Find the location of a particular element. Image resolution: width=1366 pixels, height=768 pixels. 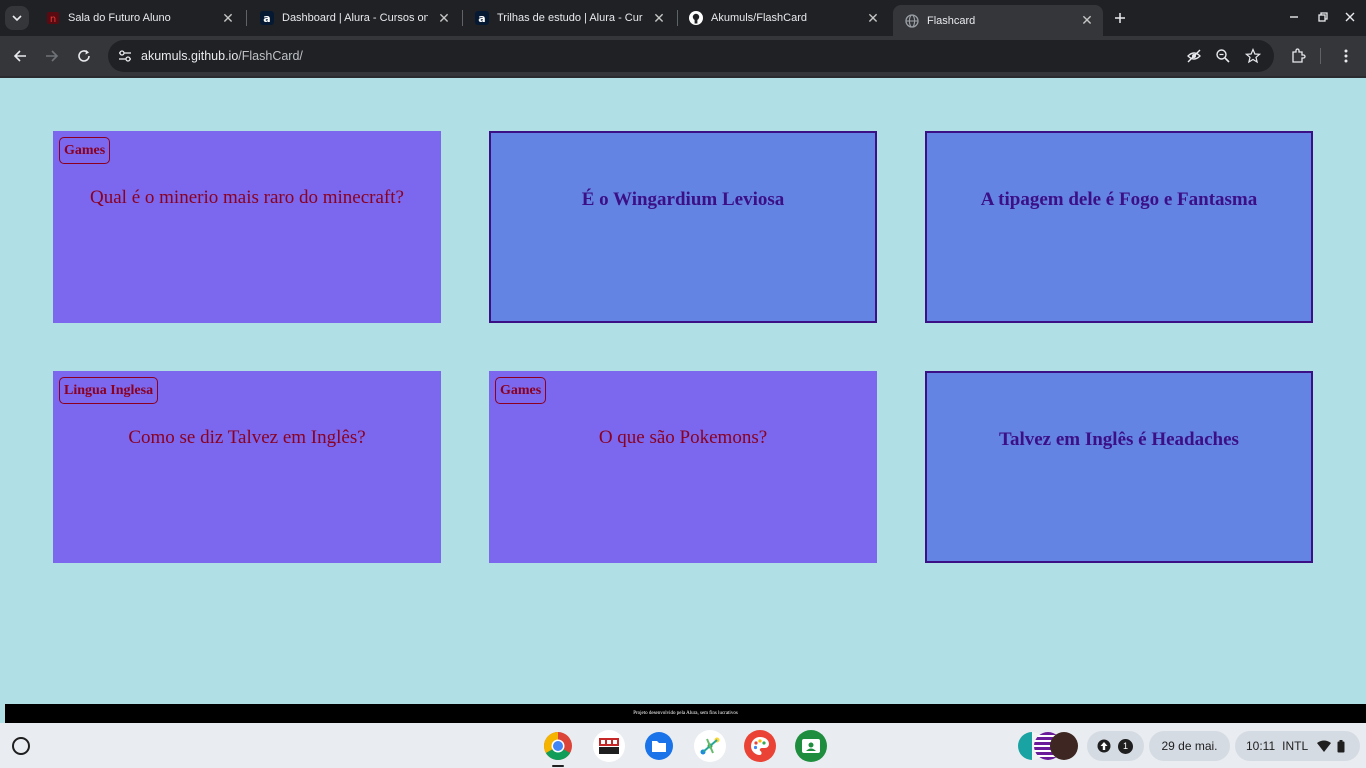

files-app is located at coordinates (659, 746).